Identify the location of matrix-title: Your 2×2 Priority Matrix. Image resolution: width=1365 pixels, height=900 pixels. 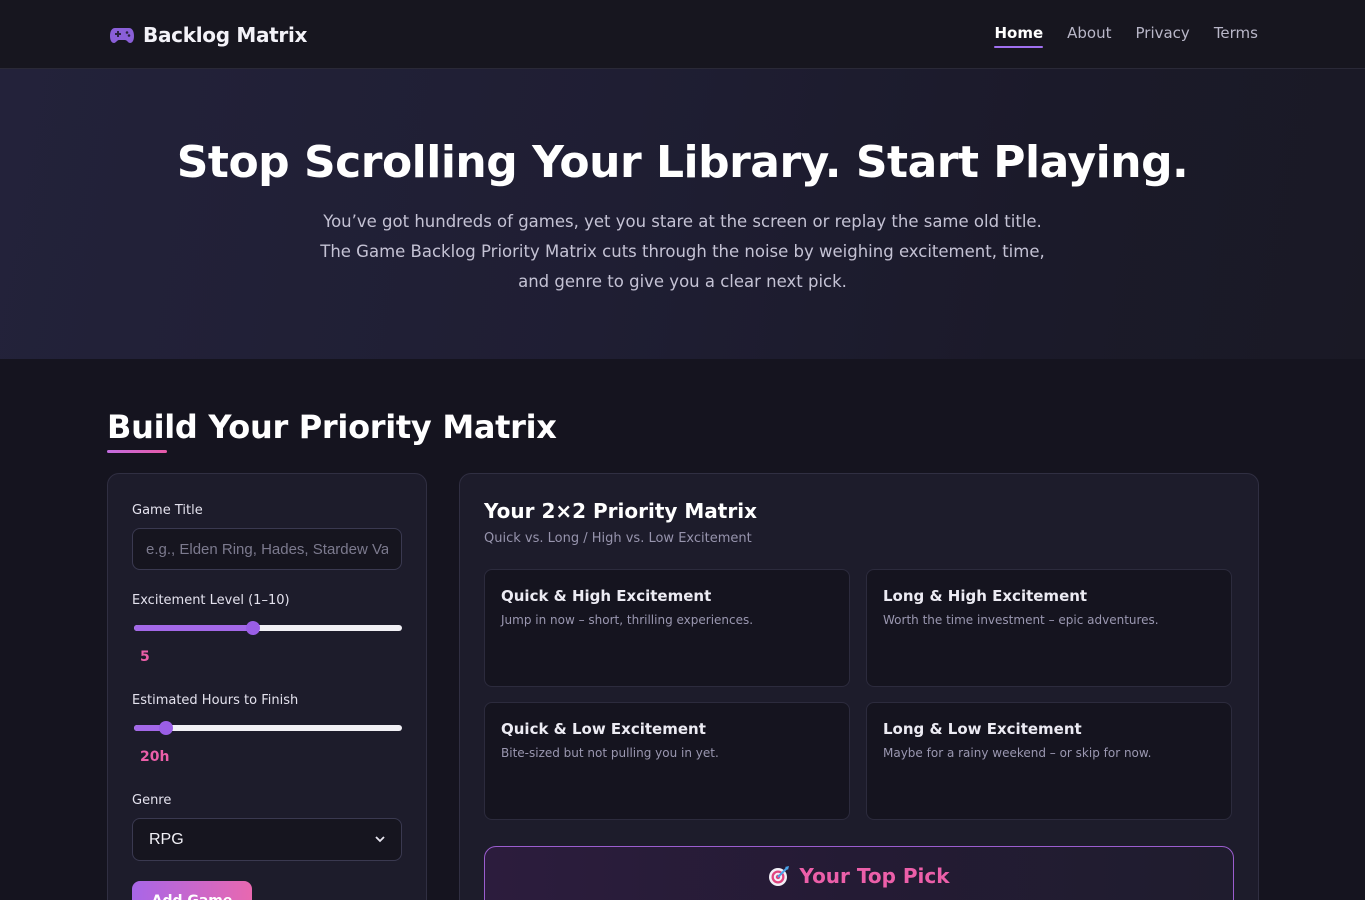
(620, 511).